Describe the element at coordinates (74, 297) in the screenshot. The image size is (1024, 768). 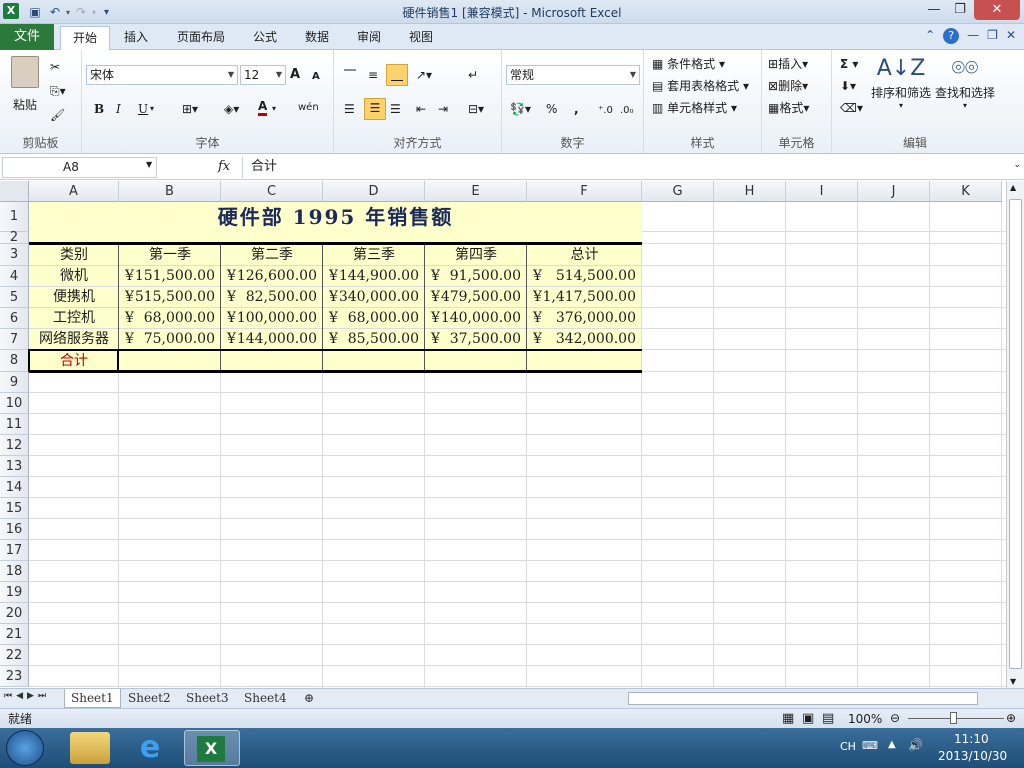
I see `category-cell: 便携机` at that location.